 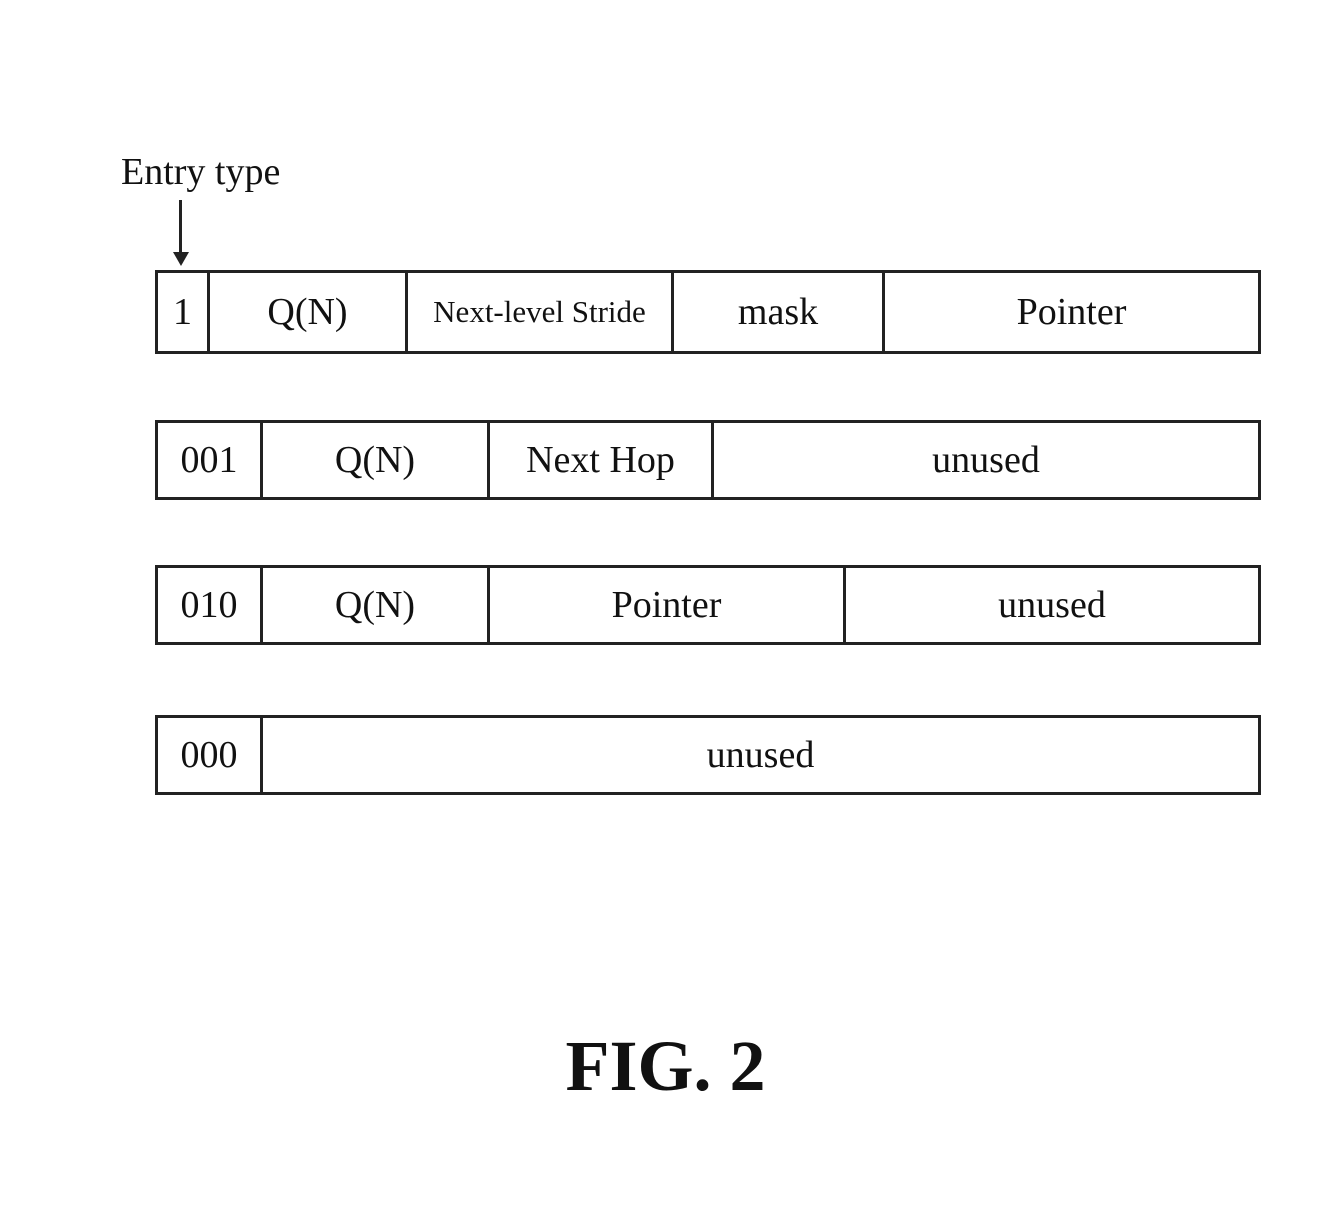 What do you see at coordinates (201, 172) in the screenshot?
I see `entry-type-label: Entry type` at bounding box center [201, 172].